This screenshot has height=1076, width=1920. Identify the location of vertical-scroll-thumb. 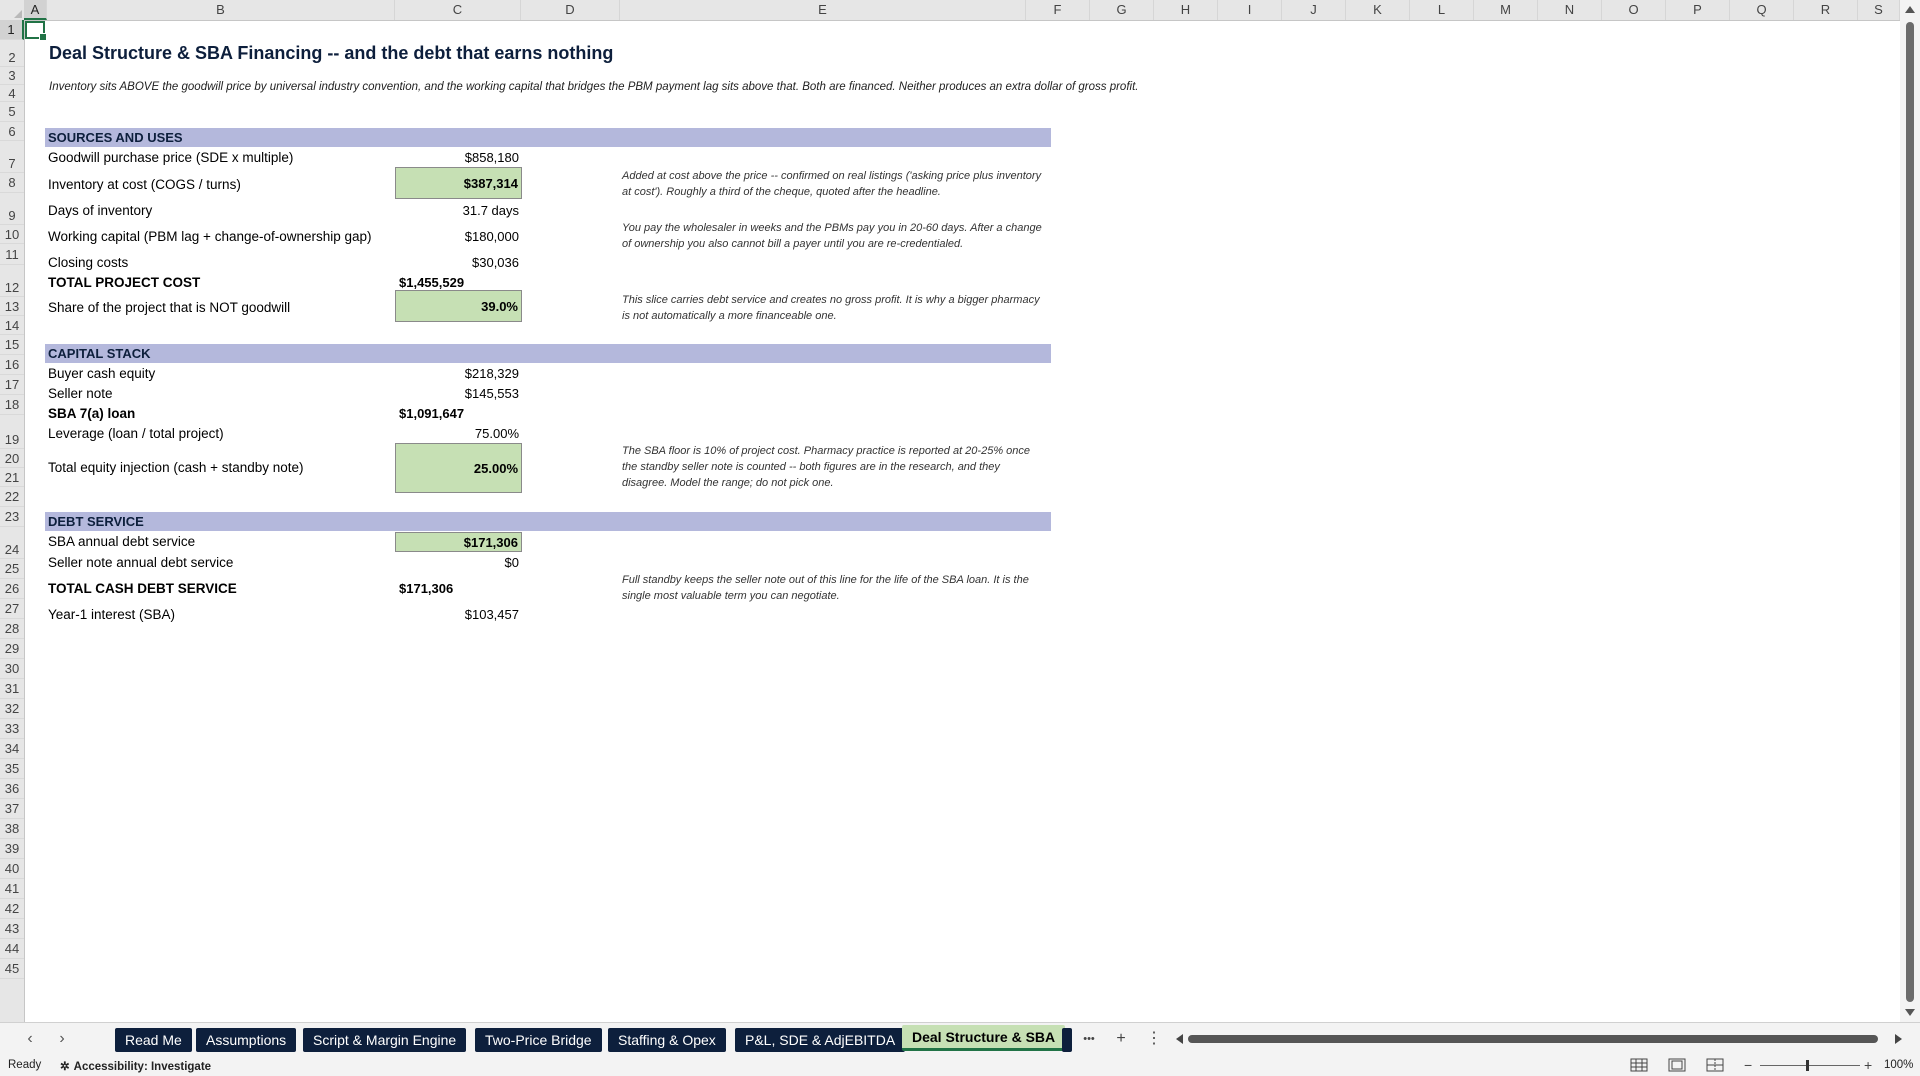
(1910, 512).